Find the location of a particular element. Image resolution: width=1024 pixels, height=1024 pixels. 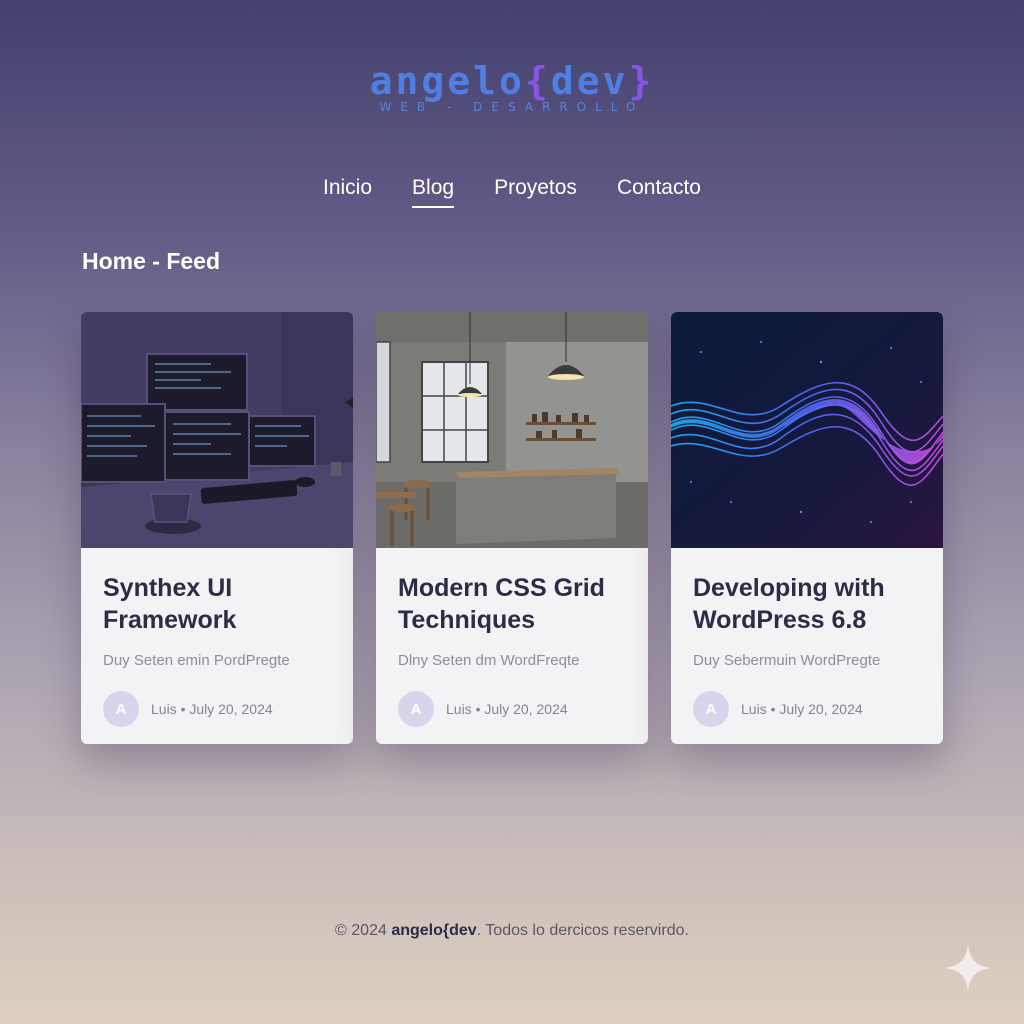

post-excerpt: Dlny Seten dm WordFreqte is located at coordinates (489, 660).